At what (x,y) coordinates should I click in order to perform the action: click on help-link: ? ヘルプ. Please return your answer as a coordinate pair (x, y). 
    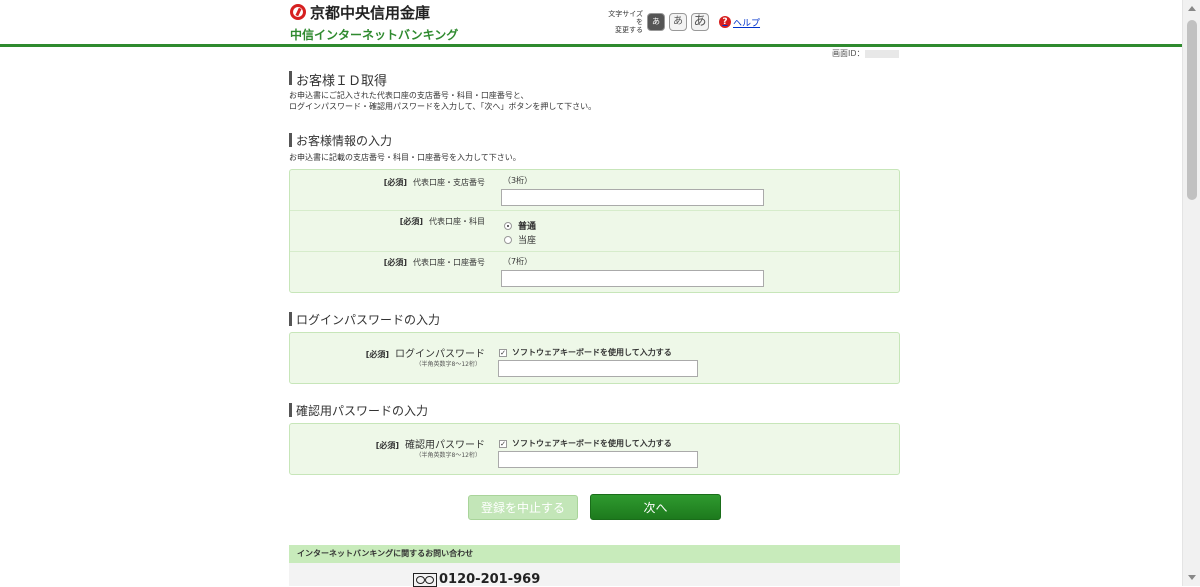
    Looking at the image, I should click on (739, 22).